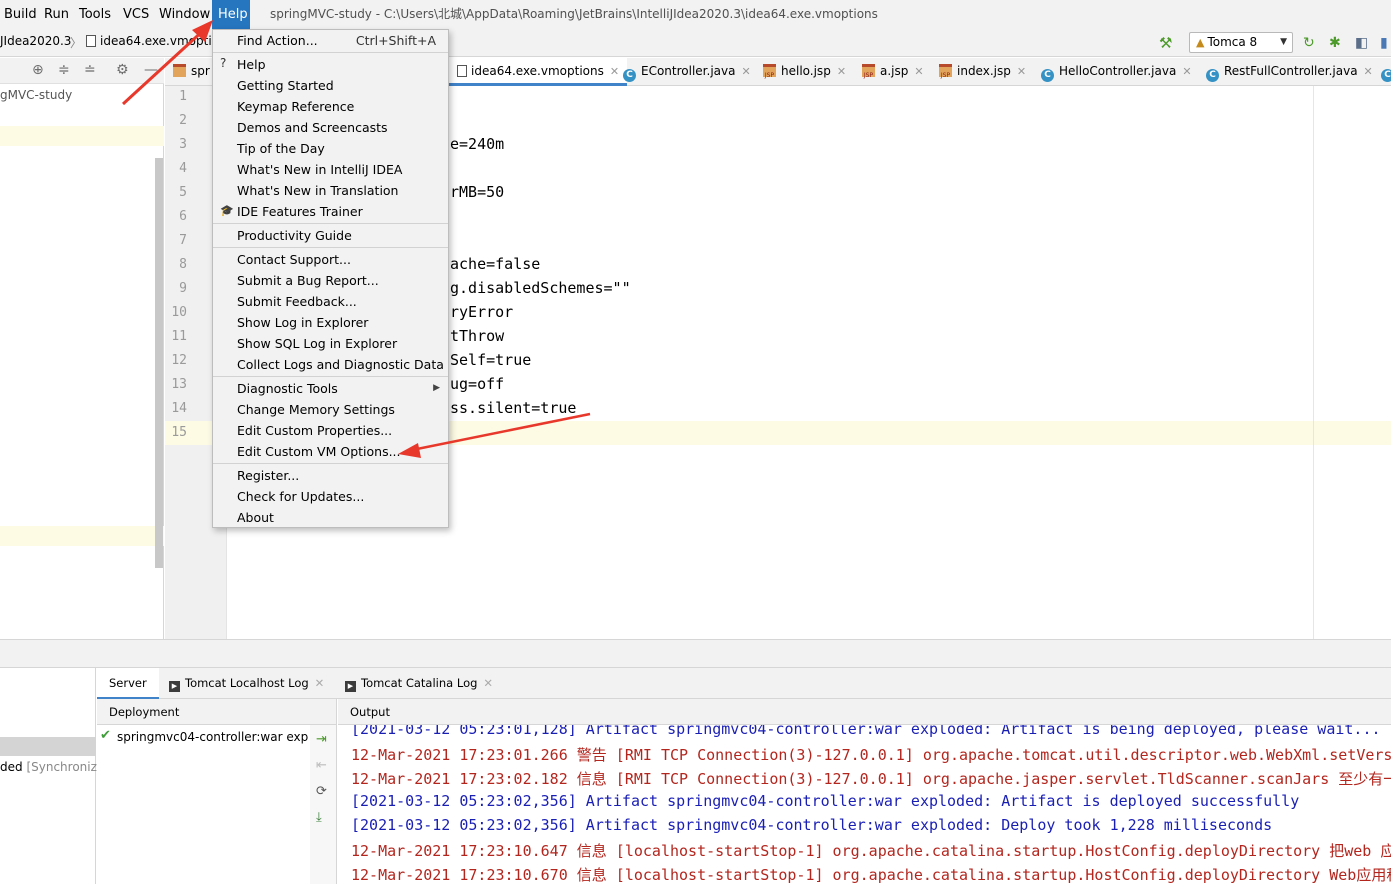 This screenshot has width=1391, height=884. What do you see at coordinates (95, 14) in the screenshot?
I see `menu-tools: Tools` at bounding box center [95, 14].